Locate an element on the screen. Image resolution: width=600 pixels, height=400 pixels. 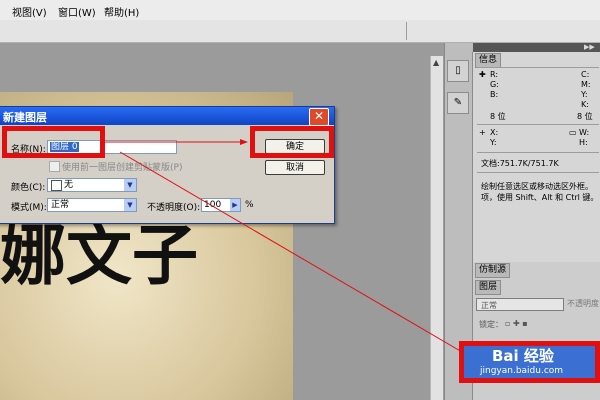
annotation-arrowhead is located at coordinates (244, 142).